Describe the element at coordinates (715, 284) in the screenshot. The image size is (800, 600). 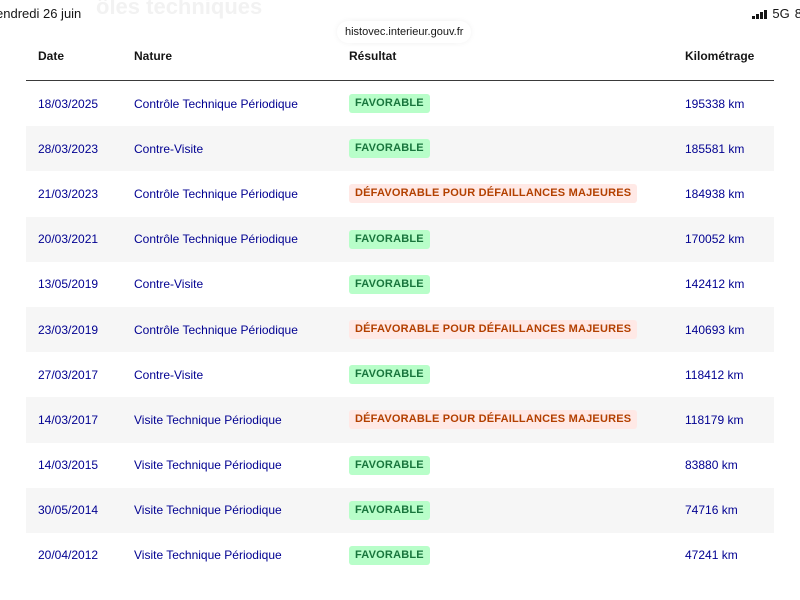
I see `cell-km: 142412 km` at that location.